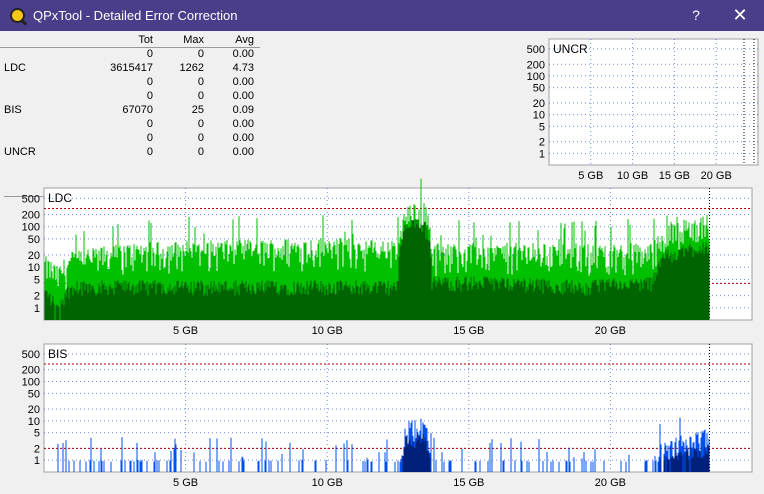 This screenshot has height=494, width=764. I want to click on stats-header-tot: Tot, so click(145, 40).